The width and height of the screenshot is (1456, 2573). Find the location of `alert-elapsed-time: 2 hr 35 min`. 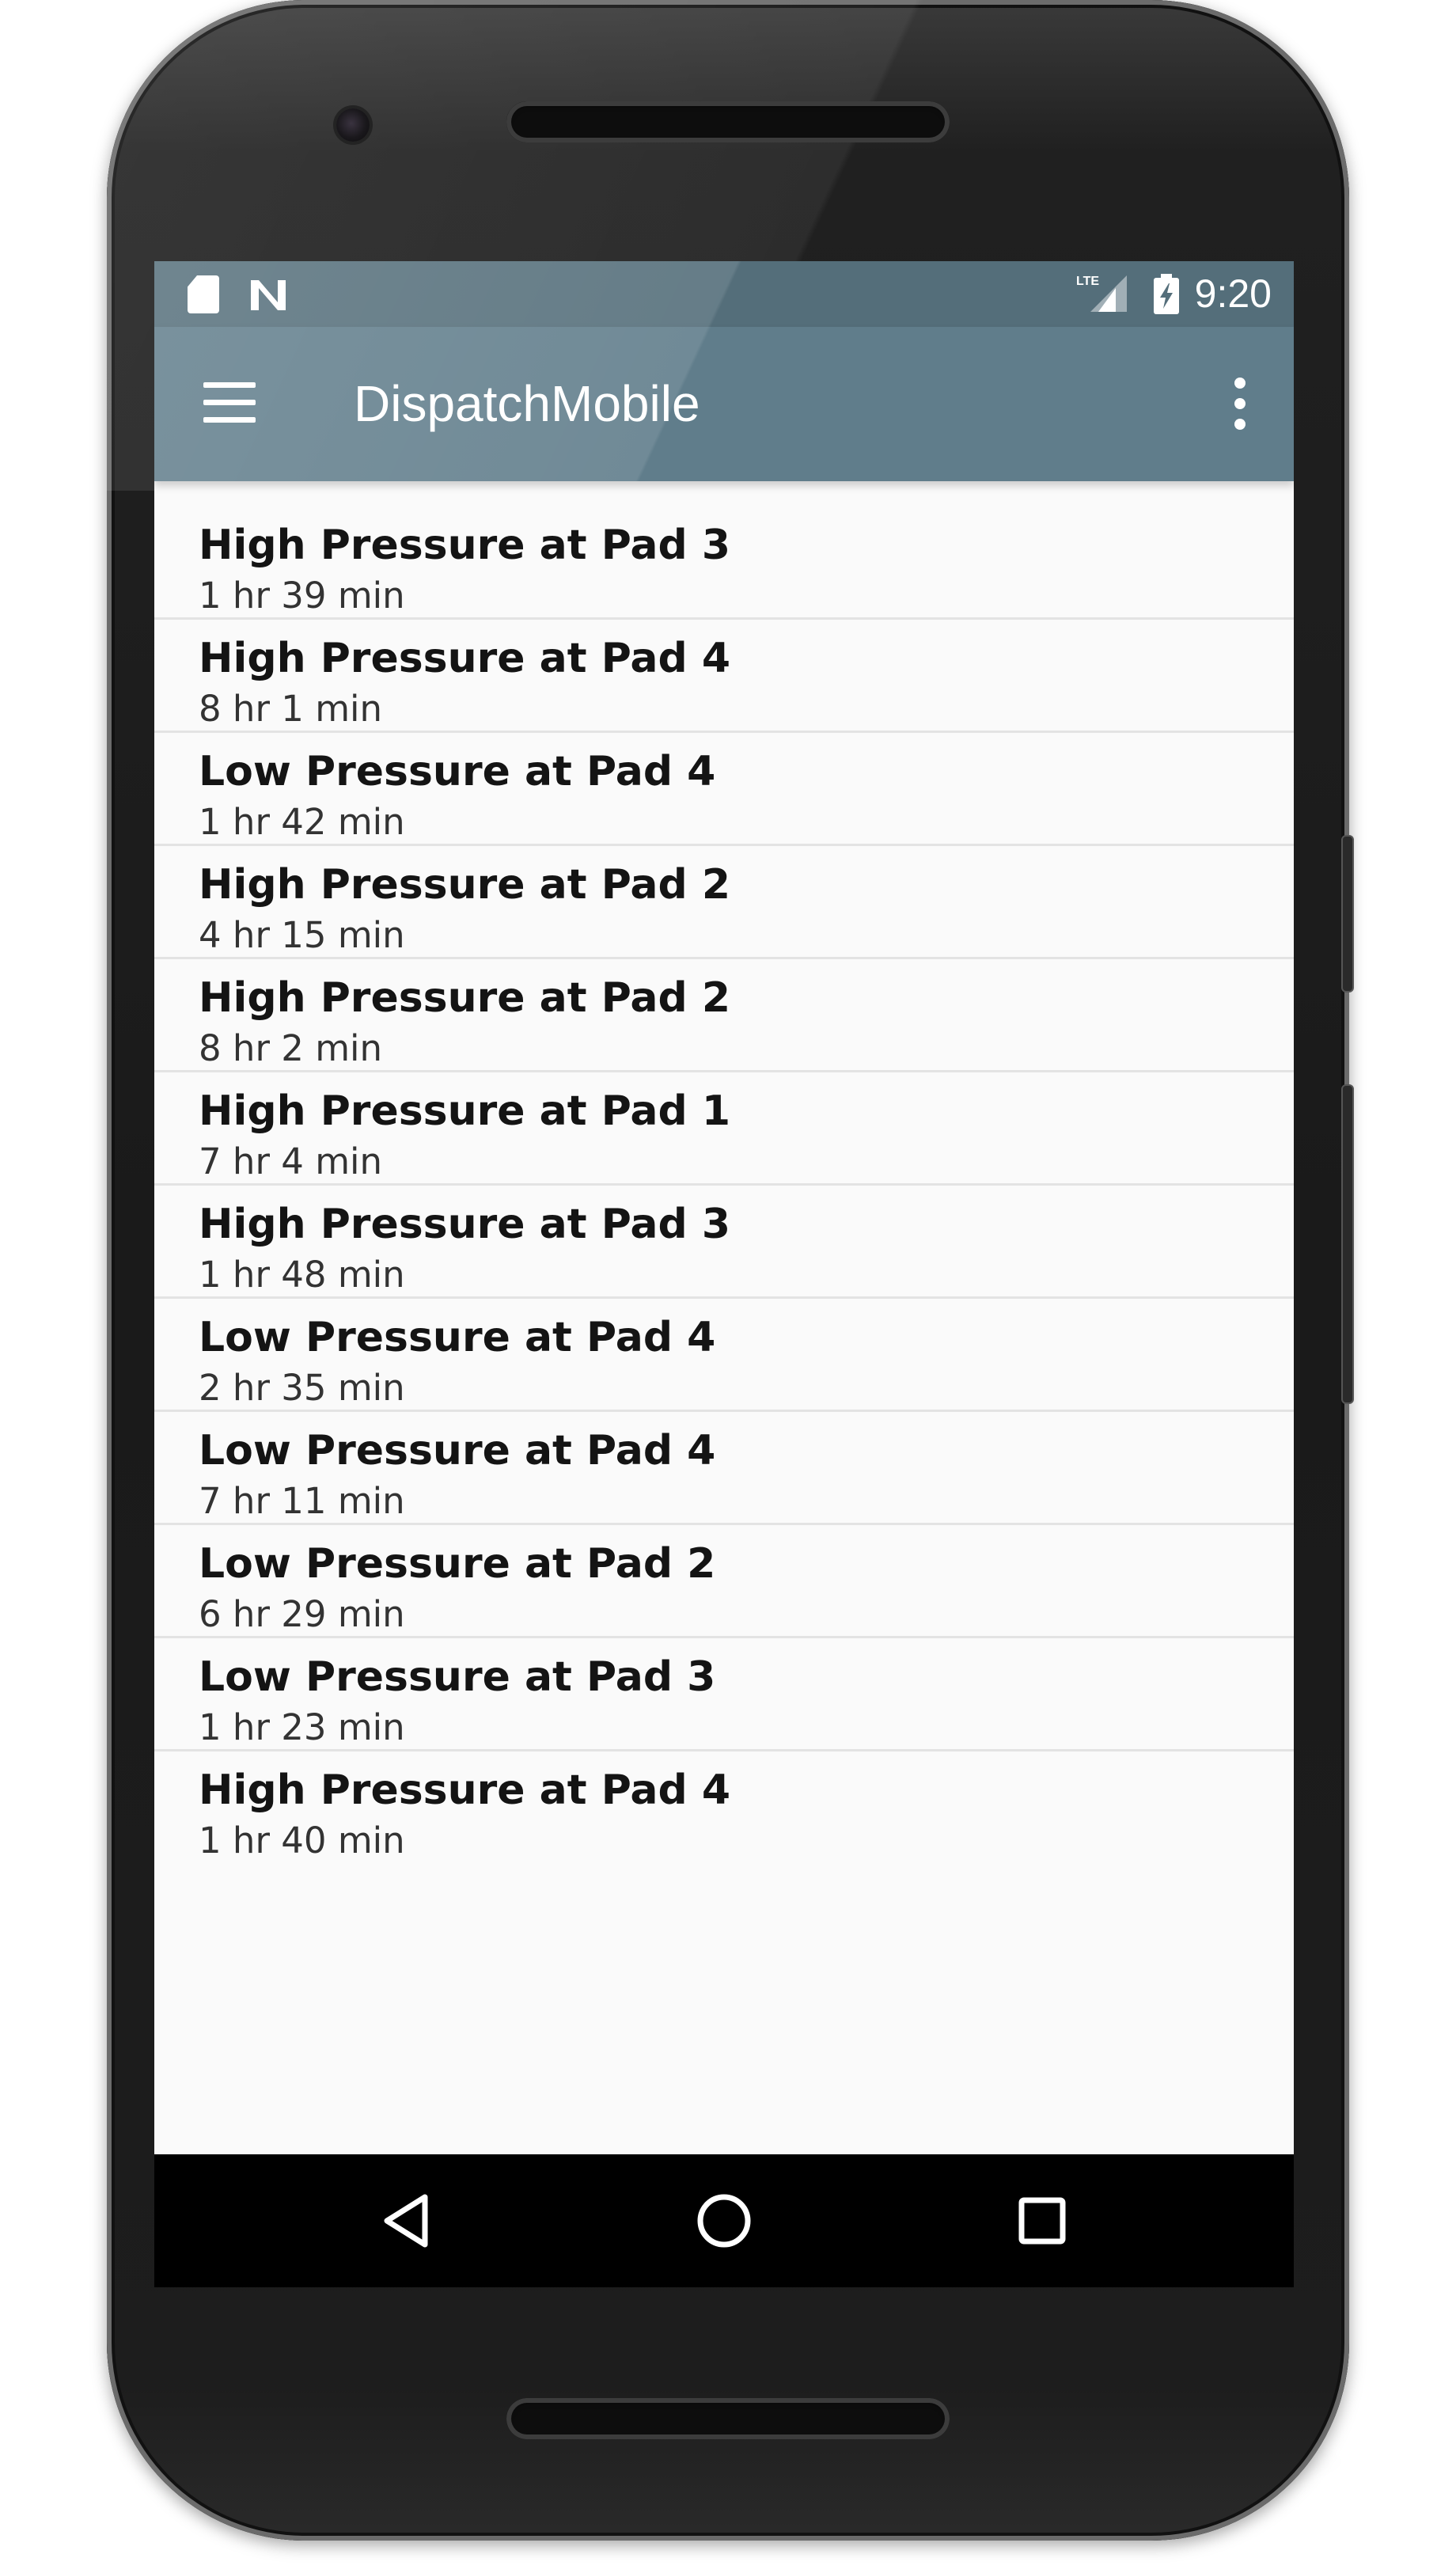

alert-elapsed-time: 2 hr 35 min is located at coordinates (302, 1388).